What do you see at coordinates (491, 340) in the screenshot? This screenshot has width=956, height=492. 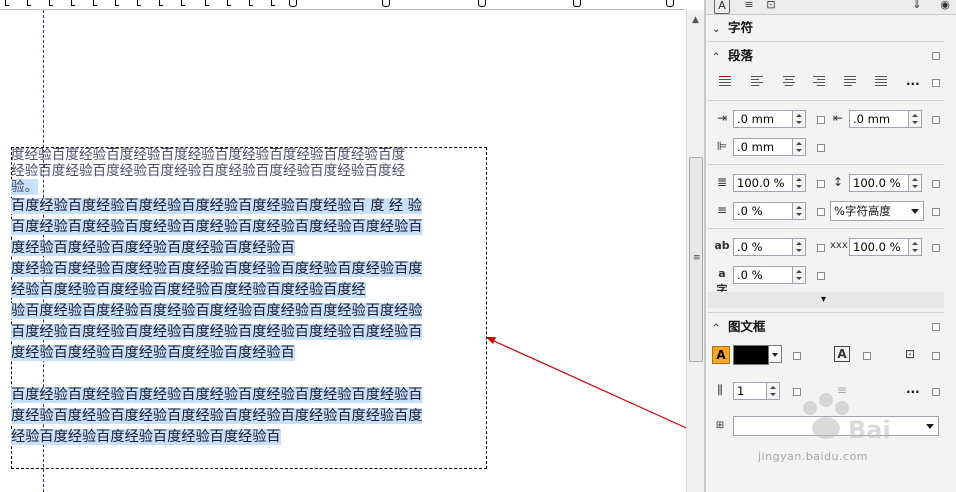 I see `arrow-head` at bounding box center [491, 340].